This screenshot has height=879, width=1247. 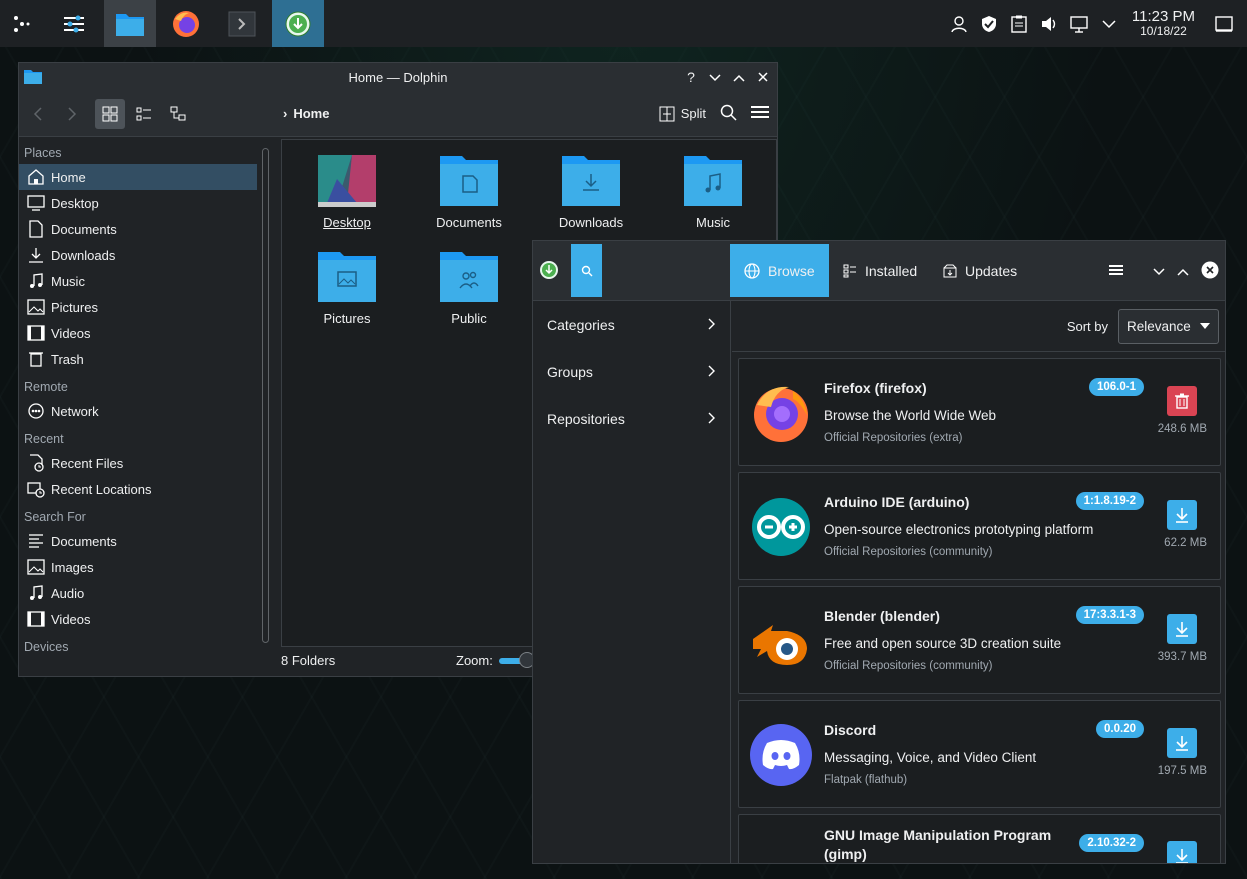 What do you see at coordinates (68, 593) in the screenshot?
I see `places-item-label: Audio` at bounding box center [68, 593].